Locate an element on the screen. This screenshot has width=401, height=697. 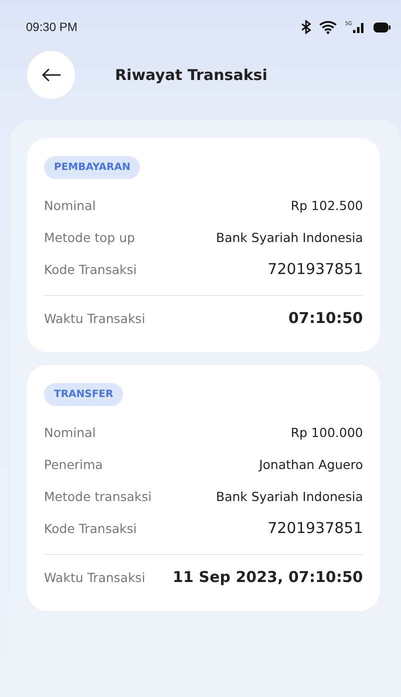
detail-label: Penerima is located at coordinates (73, 464).